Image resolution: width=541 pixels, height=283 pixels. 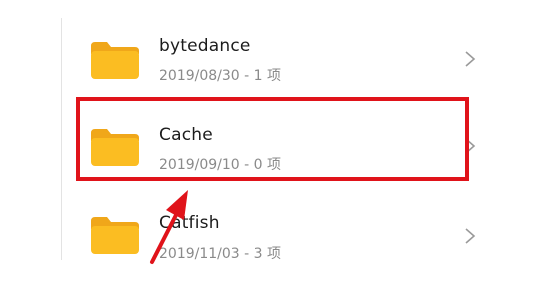 What do you see at coordinates (189, 223) in the screenshot?
I see `folder-name: Catfish` at bounding box center [189, 223].